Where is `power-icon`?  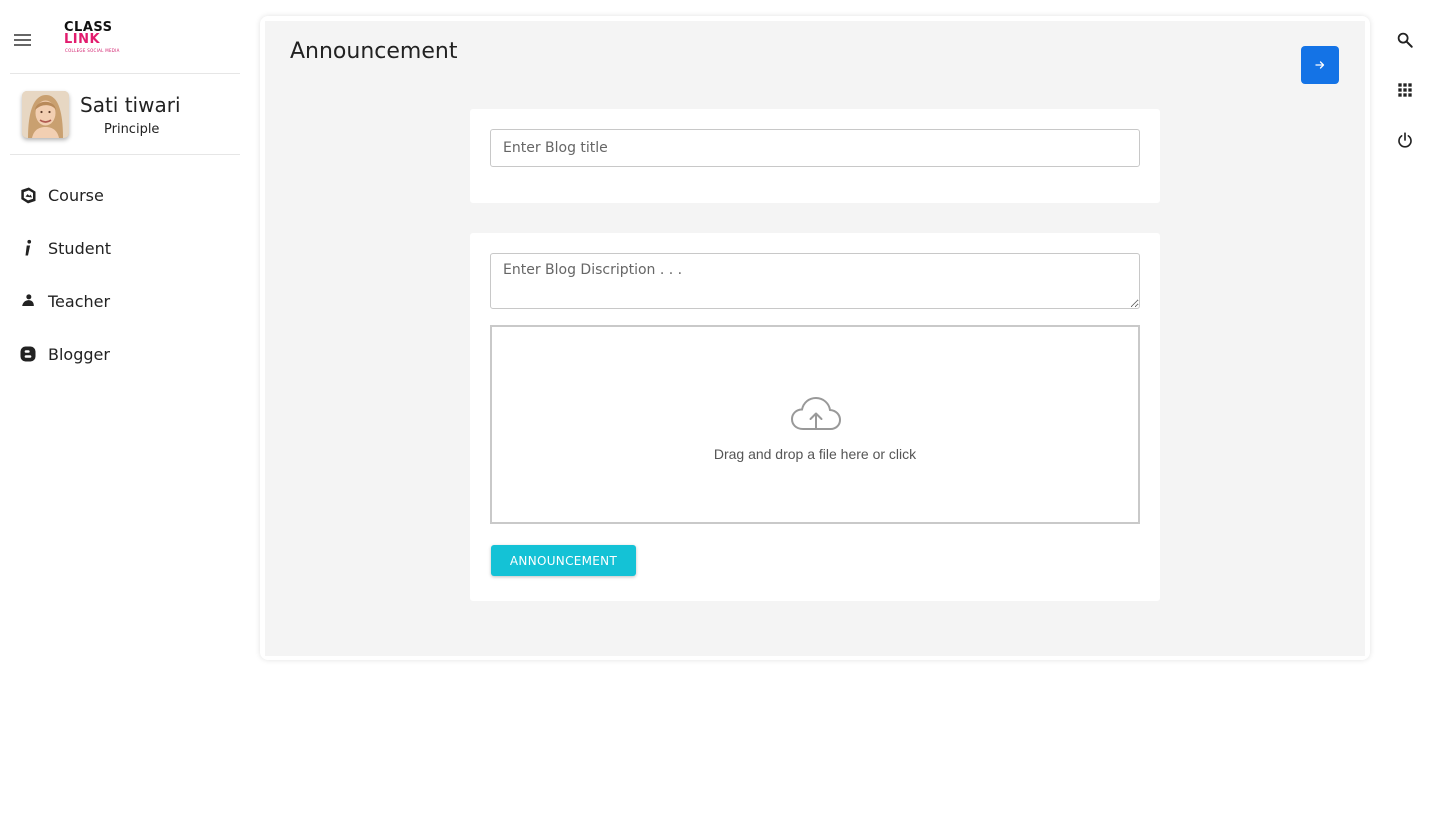 power-icon is located at coordinates (1405, 140).